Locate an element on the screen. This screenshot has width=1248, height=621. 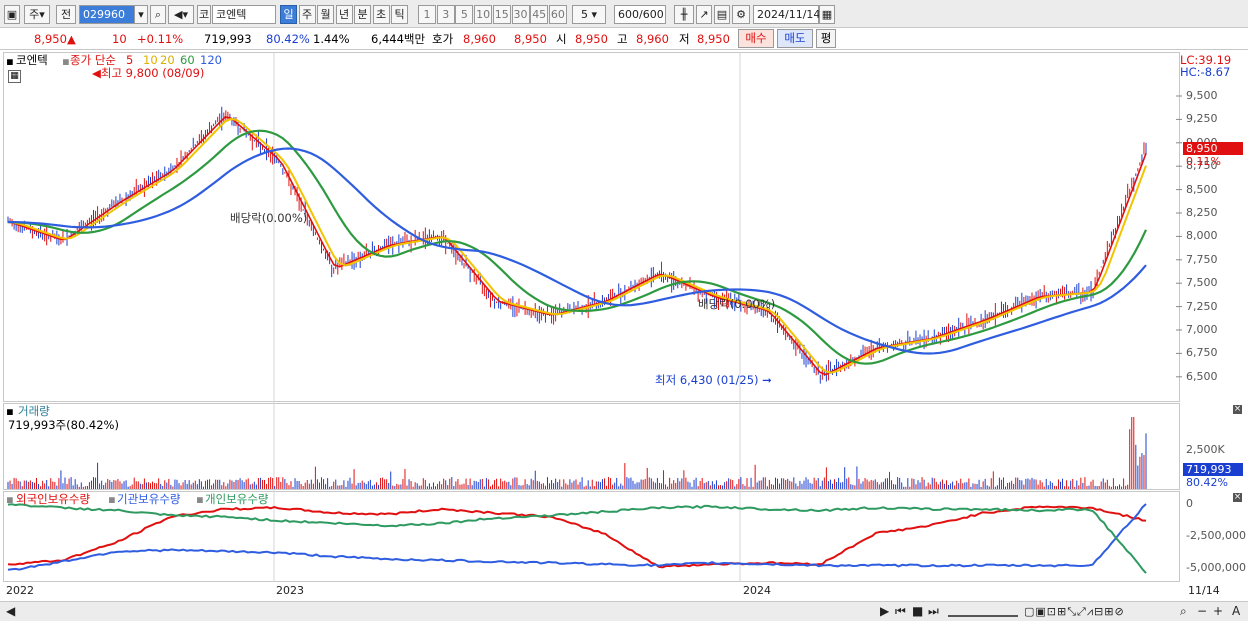
hc-value: HC:-8.67 is located at coordinates (1205, 72).